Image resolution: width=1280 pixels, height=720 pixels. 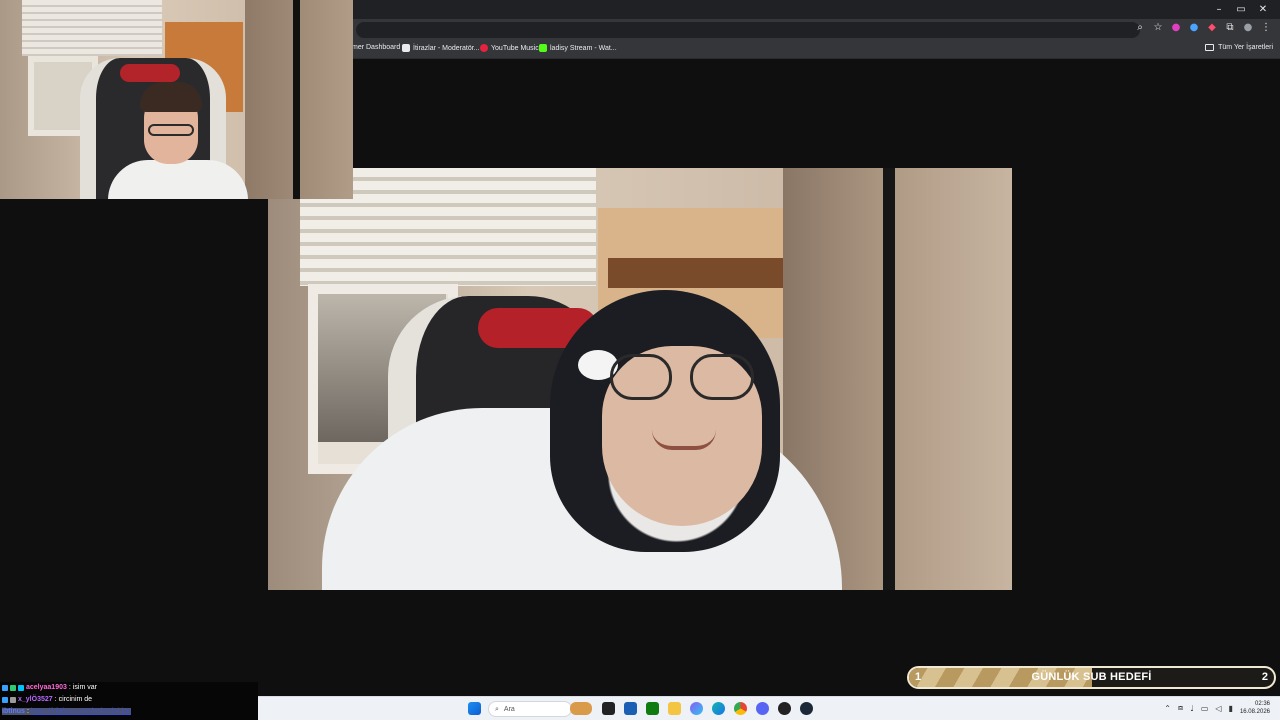 I want to click on sub-goal-title: GÜNLÜK SUB HEDEFİ, so click(x=1091, y=677).